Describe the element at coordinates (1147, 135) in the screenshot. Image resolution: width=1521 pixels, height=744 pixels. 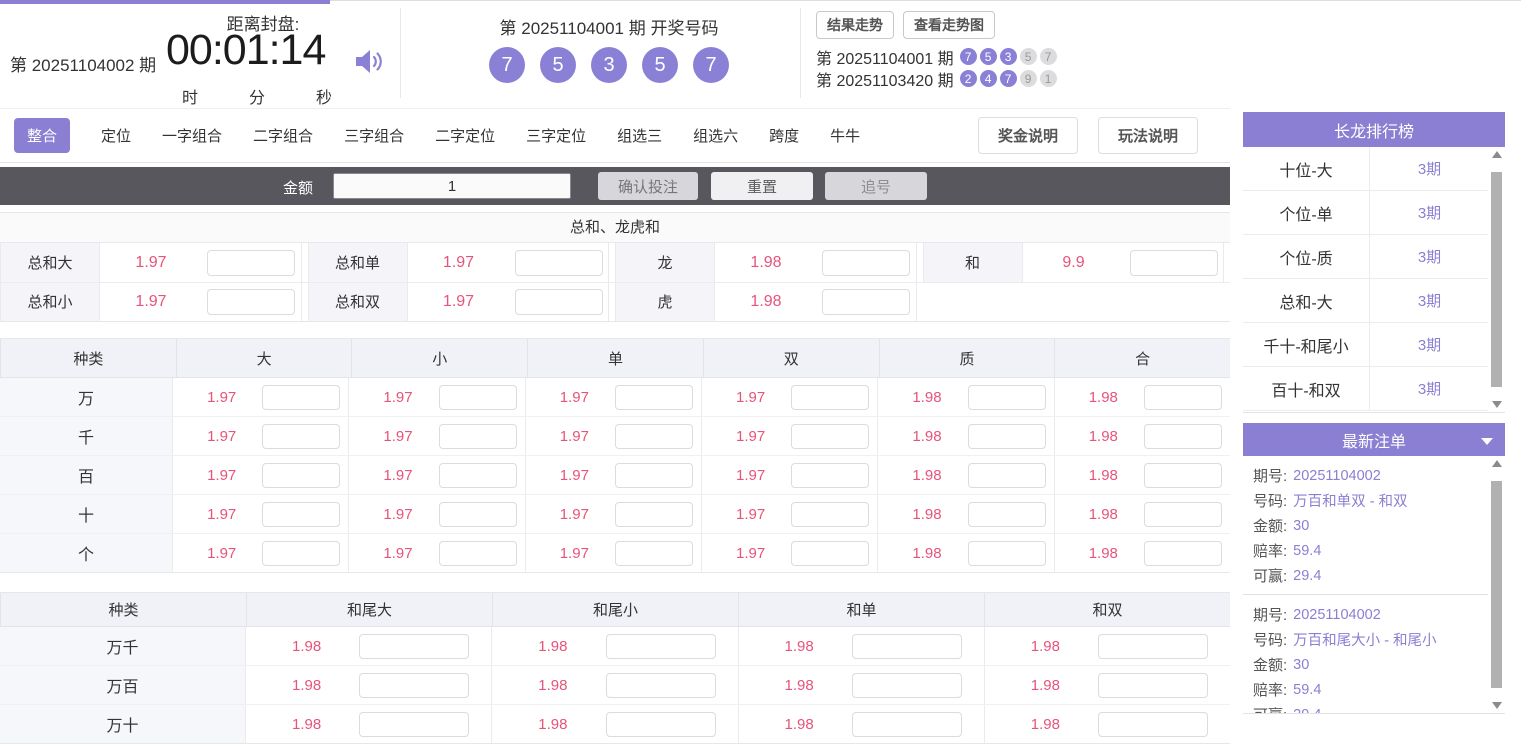
I see `help-button: 玩法说明` at that location.